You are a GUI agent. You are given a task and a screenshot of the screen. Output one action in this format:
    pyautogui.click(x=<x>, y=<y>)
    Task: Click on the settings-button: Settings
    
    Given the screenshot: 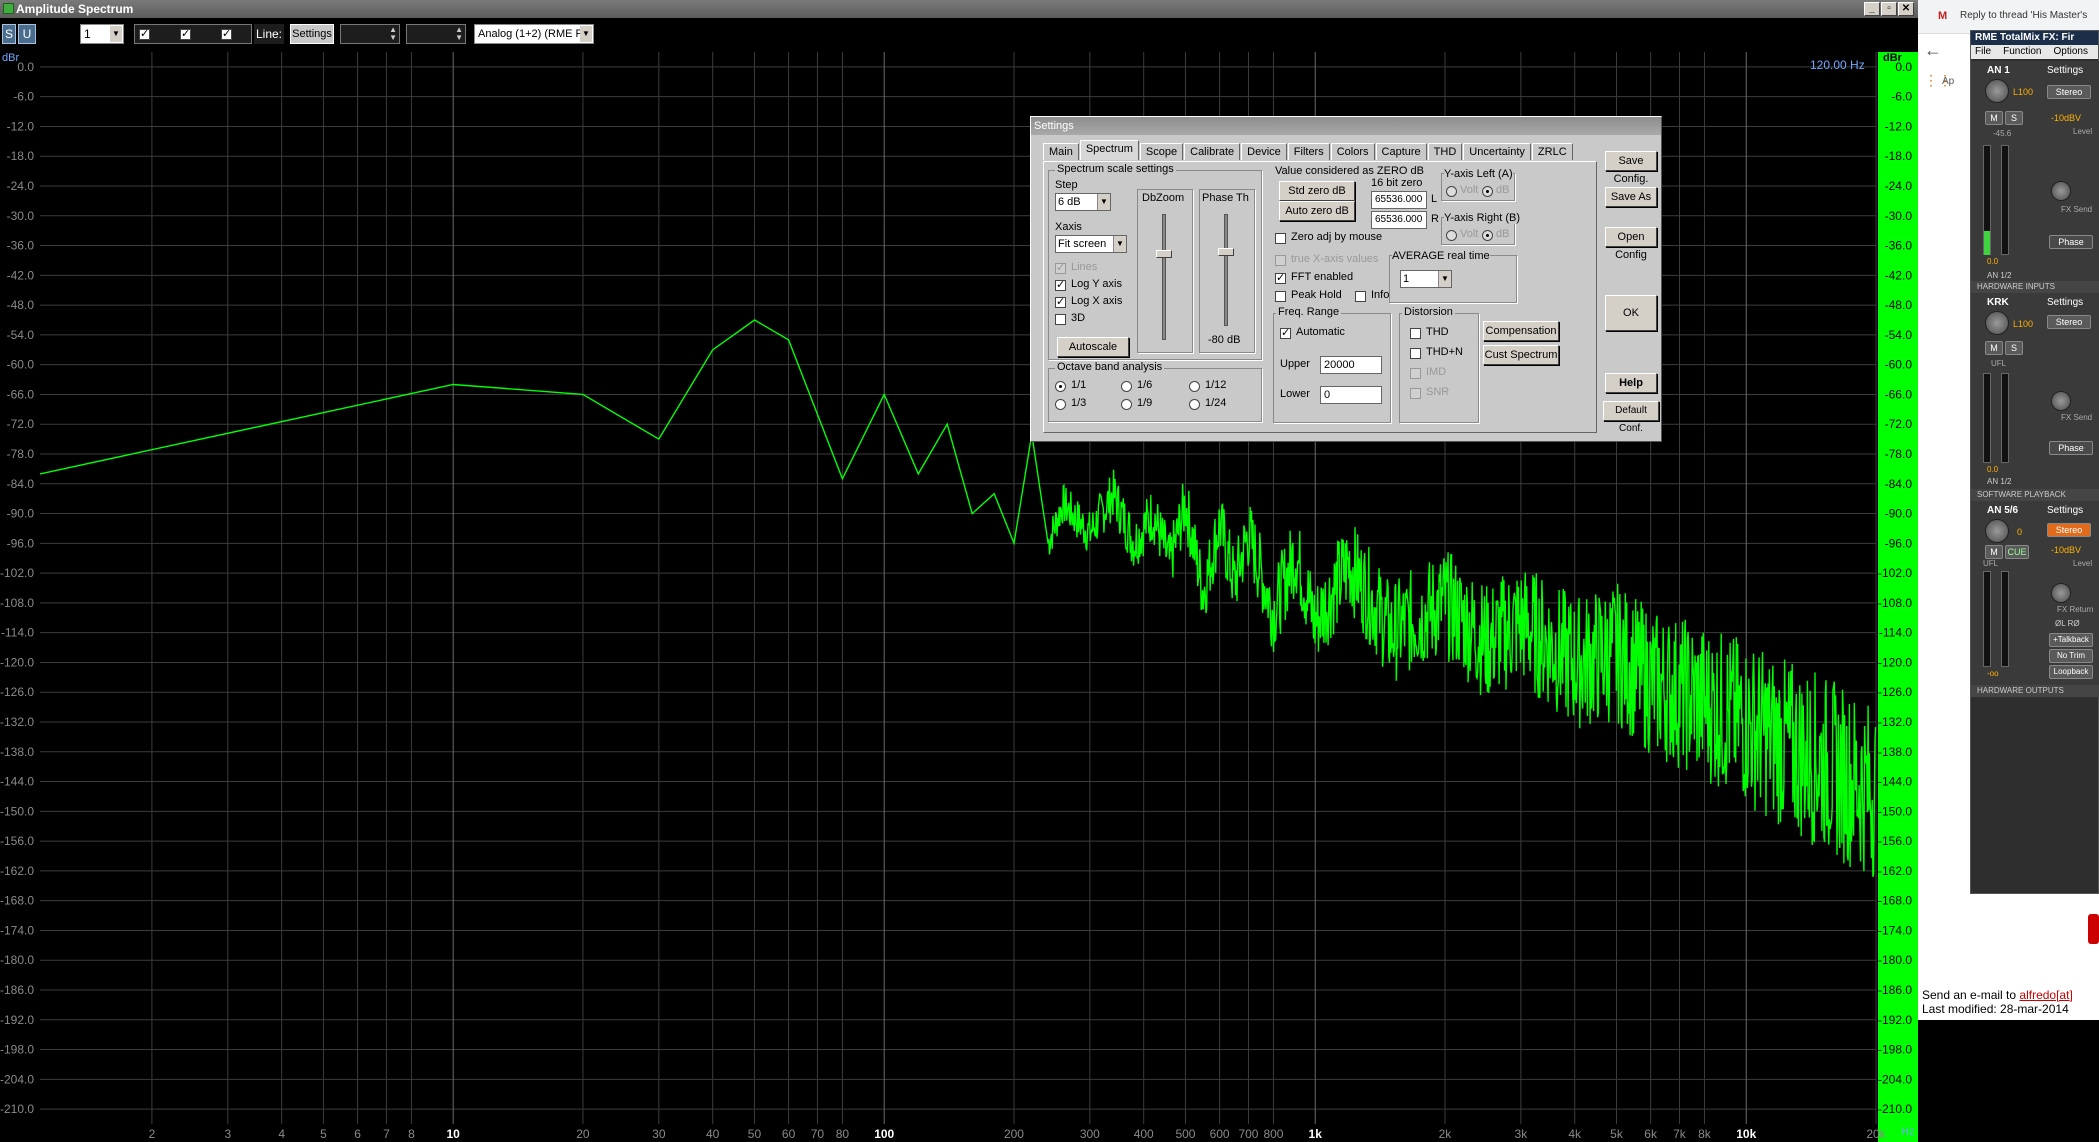 What is the action you would take?
    pyautogui.click(x=312, y=34)
    